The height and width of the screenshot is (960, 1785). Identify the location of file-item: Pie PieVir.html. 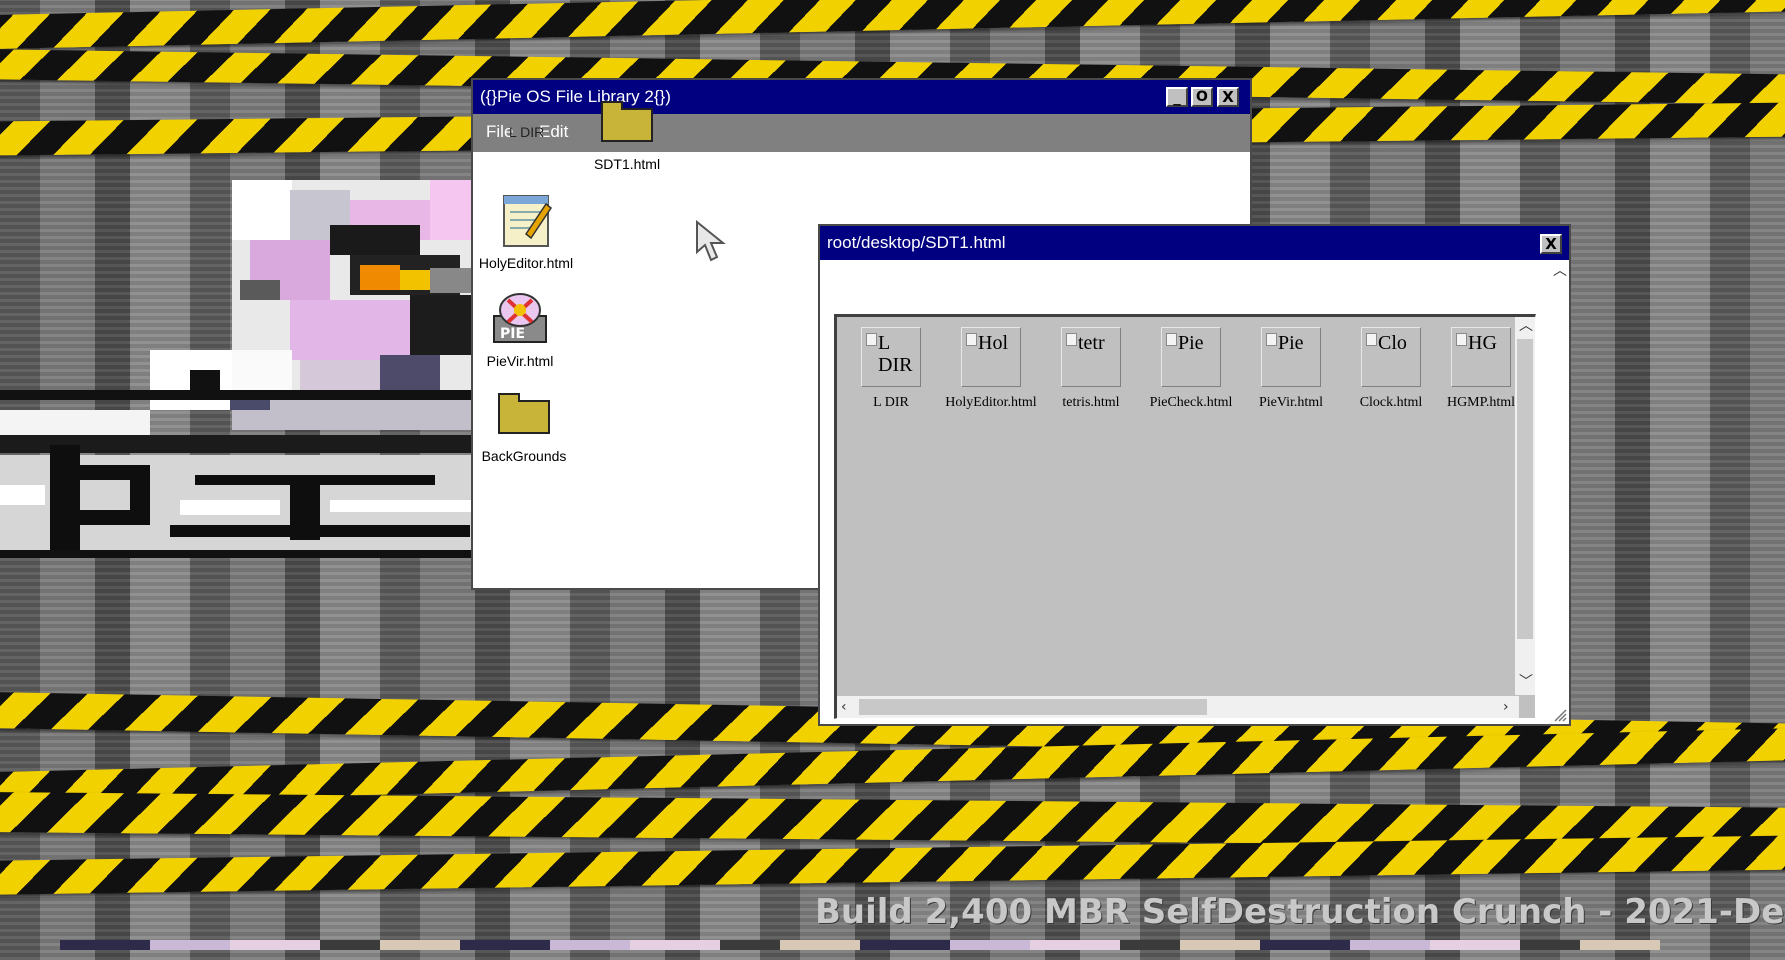
(1291, 369).